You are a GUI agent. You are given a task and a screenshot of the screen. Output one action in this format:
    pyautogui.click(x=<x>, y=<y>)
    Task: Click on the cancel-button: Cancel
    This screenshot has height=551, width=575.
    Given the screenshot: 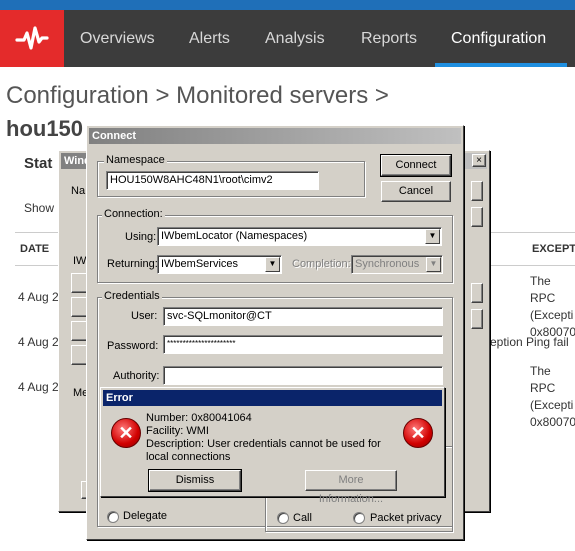 What is the action you would take?
    pyautogui.click(x=416, y=191)
    